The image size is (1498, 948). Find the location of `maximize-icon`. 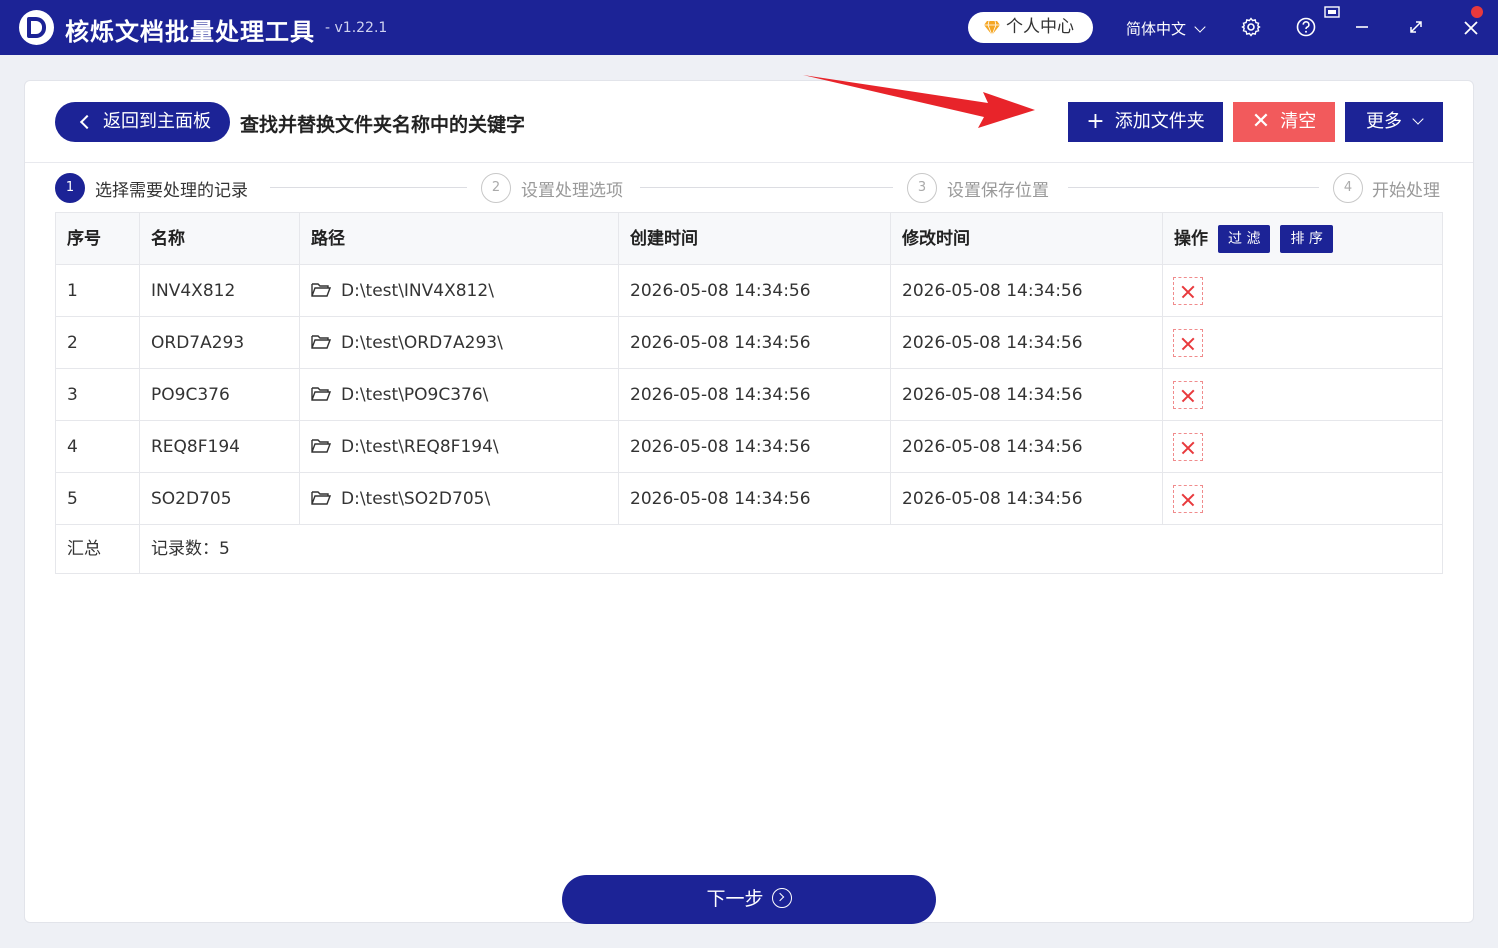

maximize-icon is located at coordinates (1416, 27).